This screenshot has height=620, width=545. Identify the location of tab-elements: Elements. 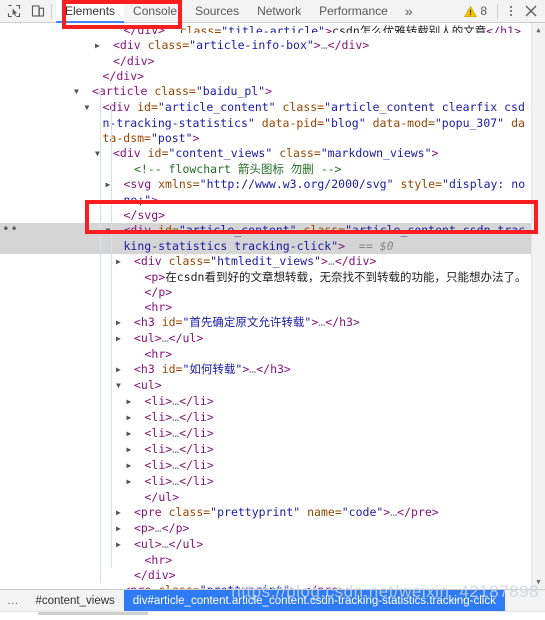
(90, 11).